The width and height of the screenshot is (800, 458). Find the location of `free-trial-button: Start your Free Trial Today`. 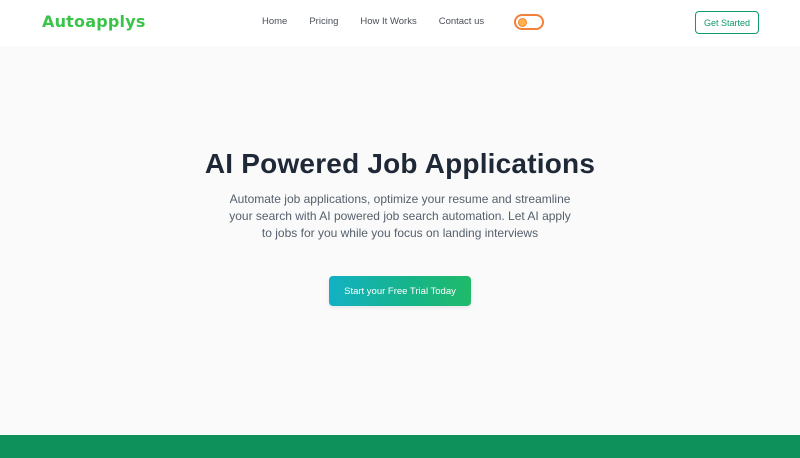

free-trial-button: Start your Free Trial Today is located at coordinates (400, 291).